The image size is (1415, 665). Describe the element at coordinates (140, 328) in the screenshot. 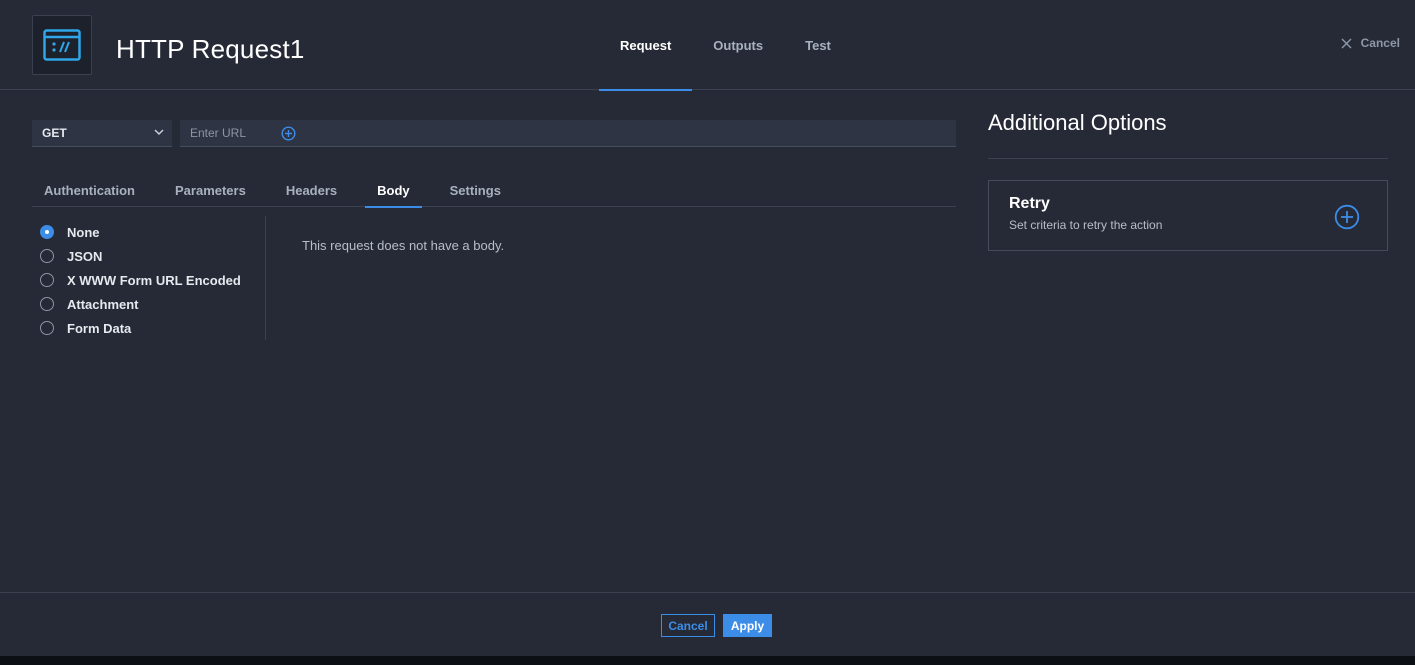

I see `body-option-form-data: Form Data` at that location.